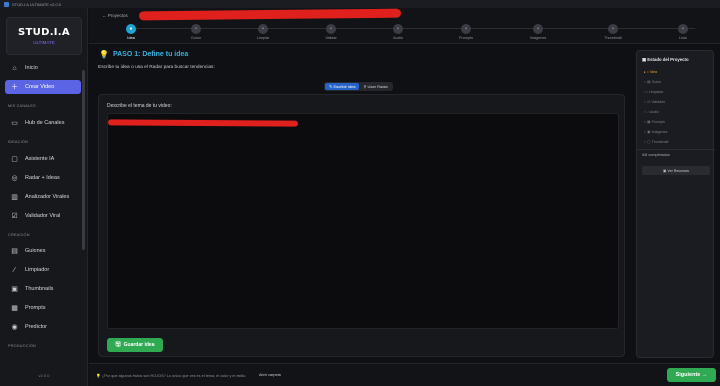 Image resolution: width=720 pixels, height=386 pixels. Describe the element at coordinates (118, 345) in the screenshot. I see `save-icon: 🖫` at that location.